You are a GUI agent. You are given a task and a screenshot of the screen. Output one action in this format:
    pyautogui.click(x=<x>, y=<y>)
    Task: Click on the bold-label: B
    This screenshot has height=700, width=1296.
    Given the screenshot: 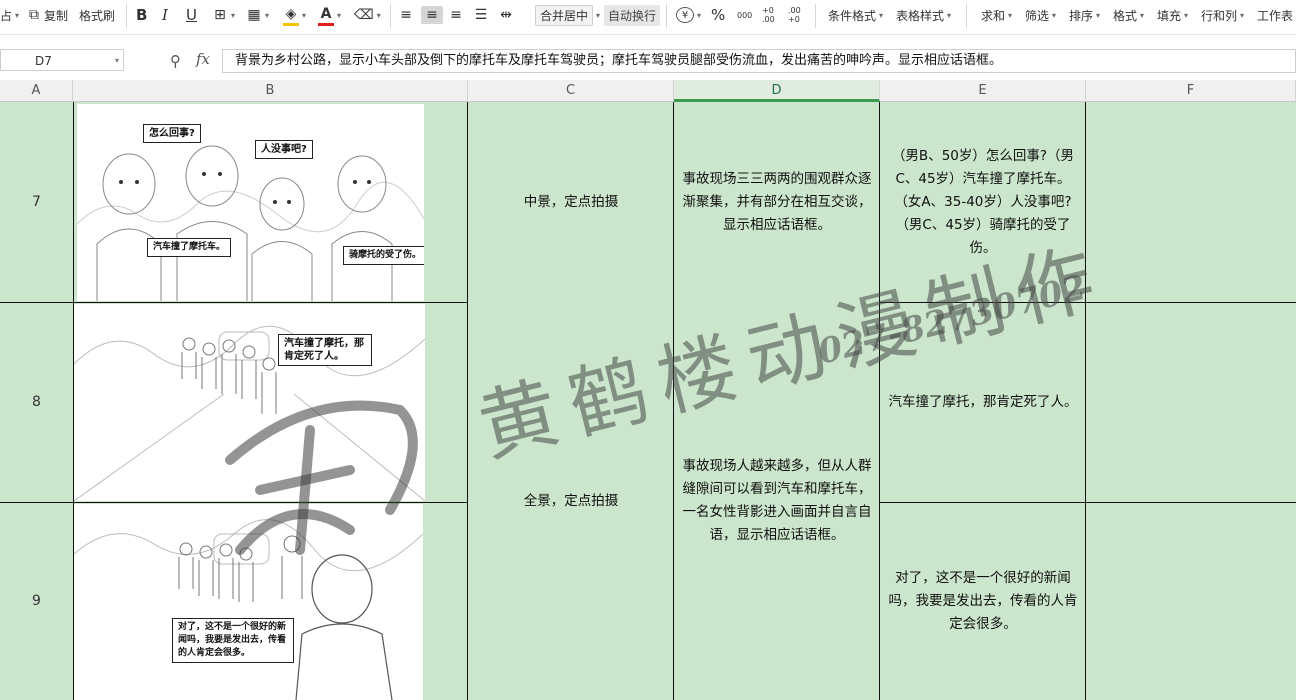 What is the action you would take?
    pyautogui.click(x=142, y=15)
    